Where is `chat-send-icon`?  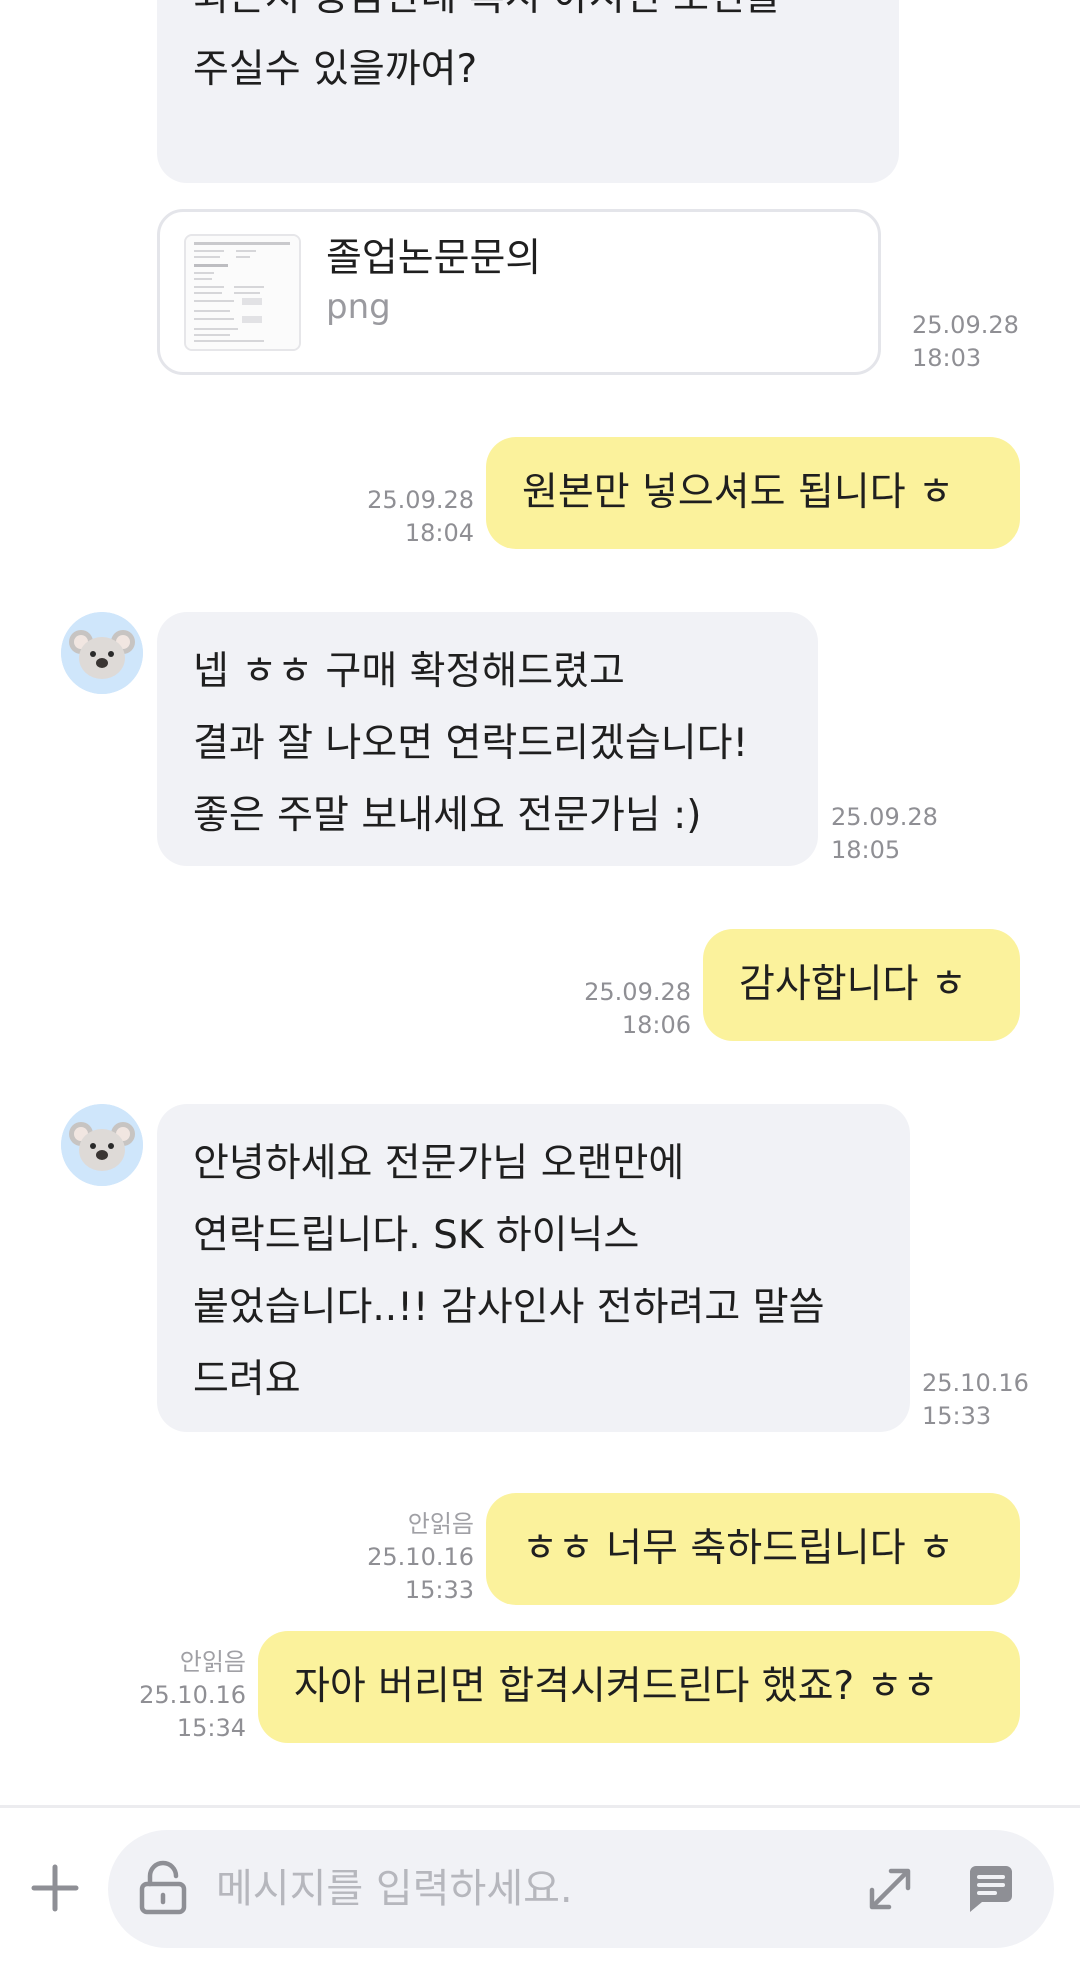
chat-send-icon is located at coordinates (991, 1889).